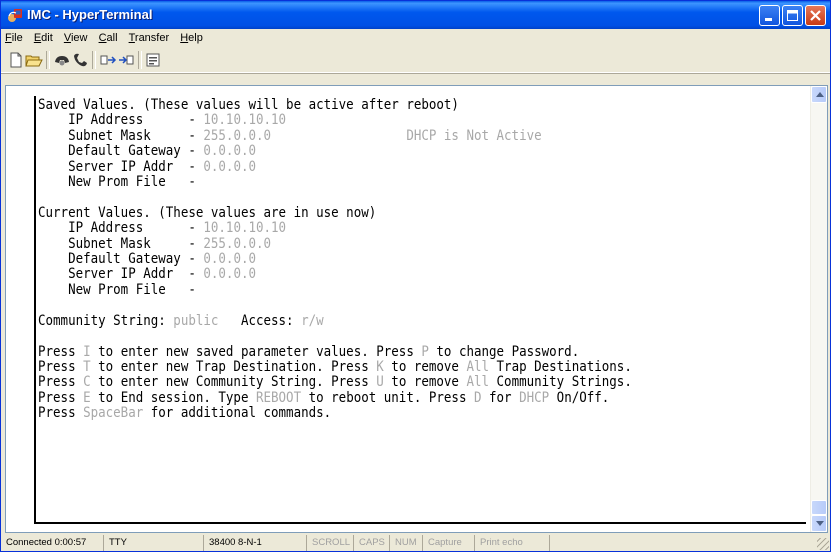 This screenshot has width=831, height=552. Describe the element at coordinates (61, 382) in the screenshot. I see `cmd-line-3: Press` at that location.